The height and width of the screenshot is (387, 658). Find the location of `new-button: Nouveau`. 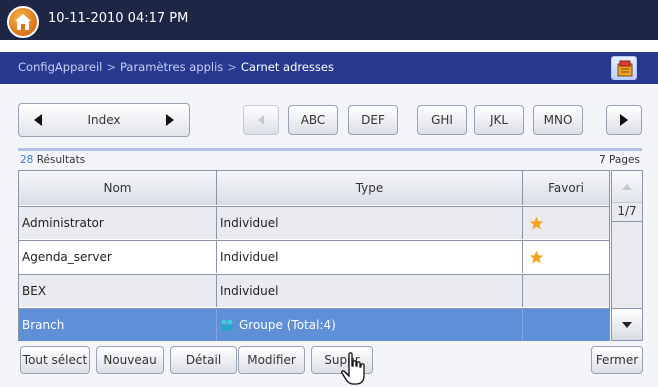

new-button: Nouveau is located at coordinates (130, 360).